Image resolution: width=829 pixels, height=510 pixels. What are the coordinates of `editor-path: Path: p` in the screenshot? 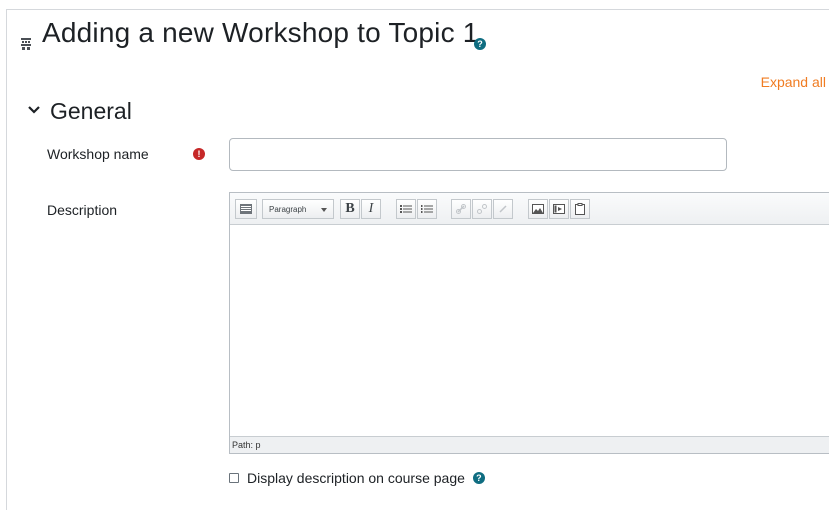 It's located at (246, 445).